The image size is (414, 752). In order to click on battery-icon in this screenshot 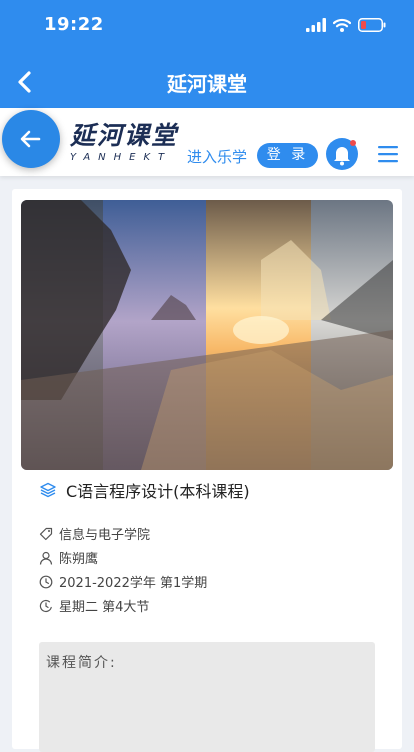, I will do `click(372, 25)`.